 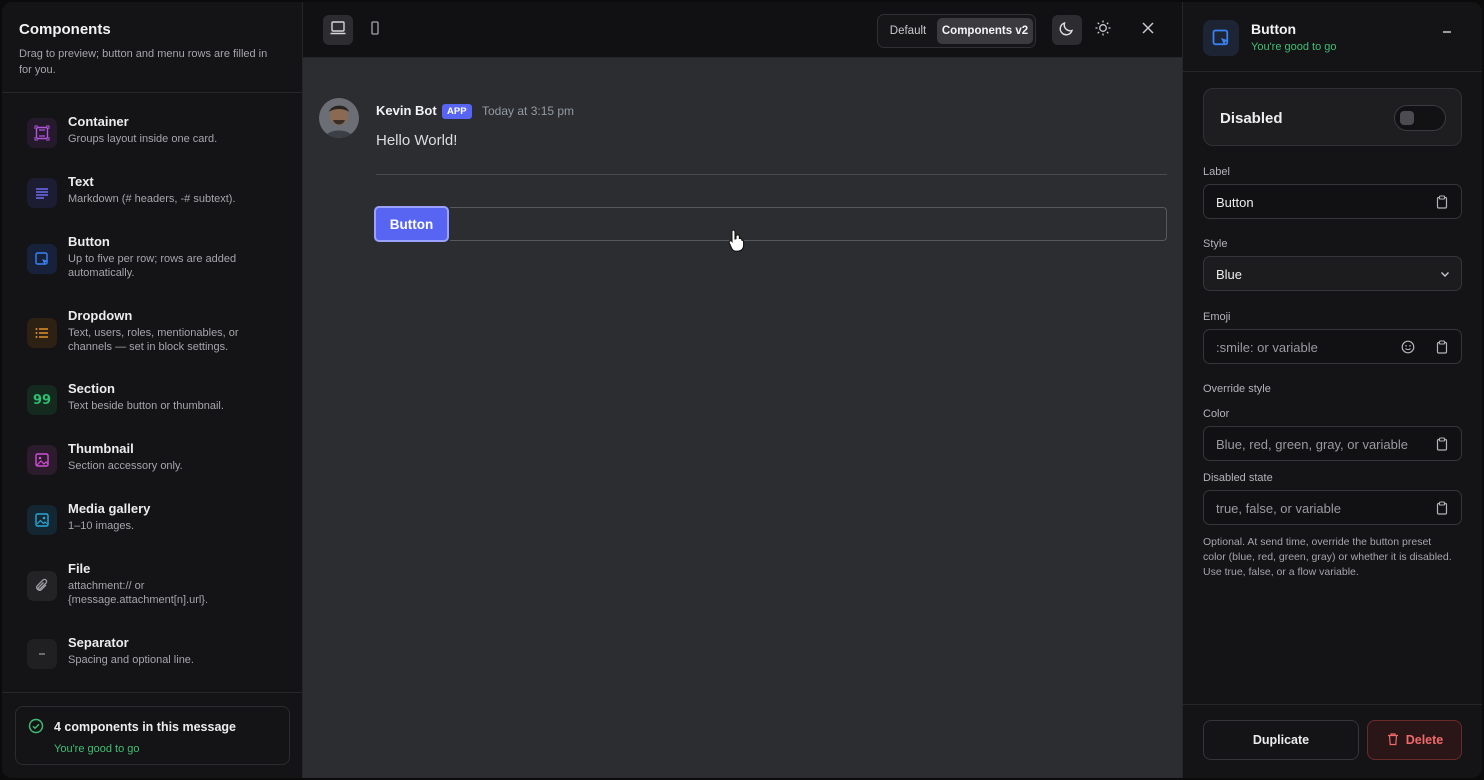 What do you see at coordinates (101, 526) in the screenshot?
I see `component-desc: 1–10 images.` at bounding box center [101, 526].